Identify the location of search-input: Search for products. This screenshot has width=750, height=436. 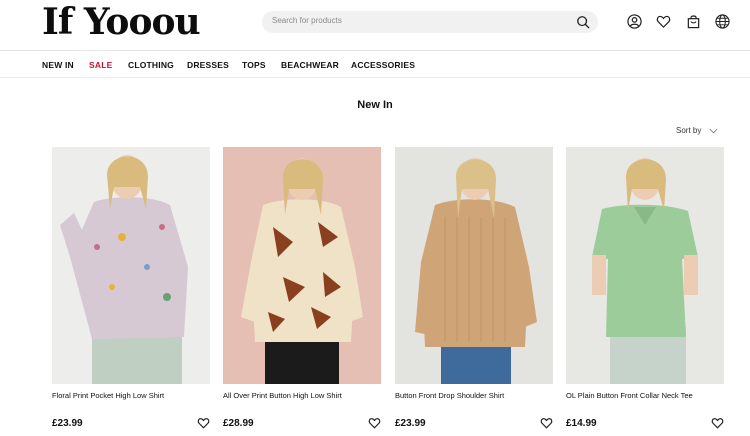
(307, 20).